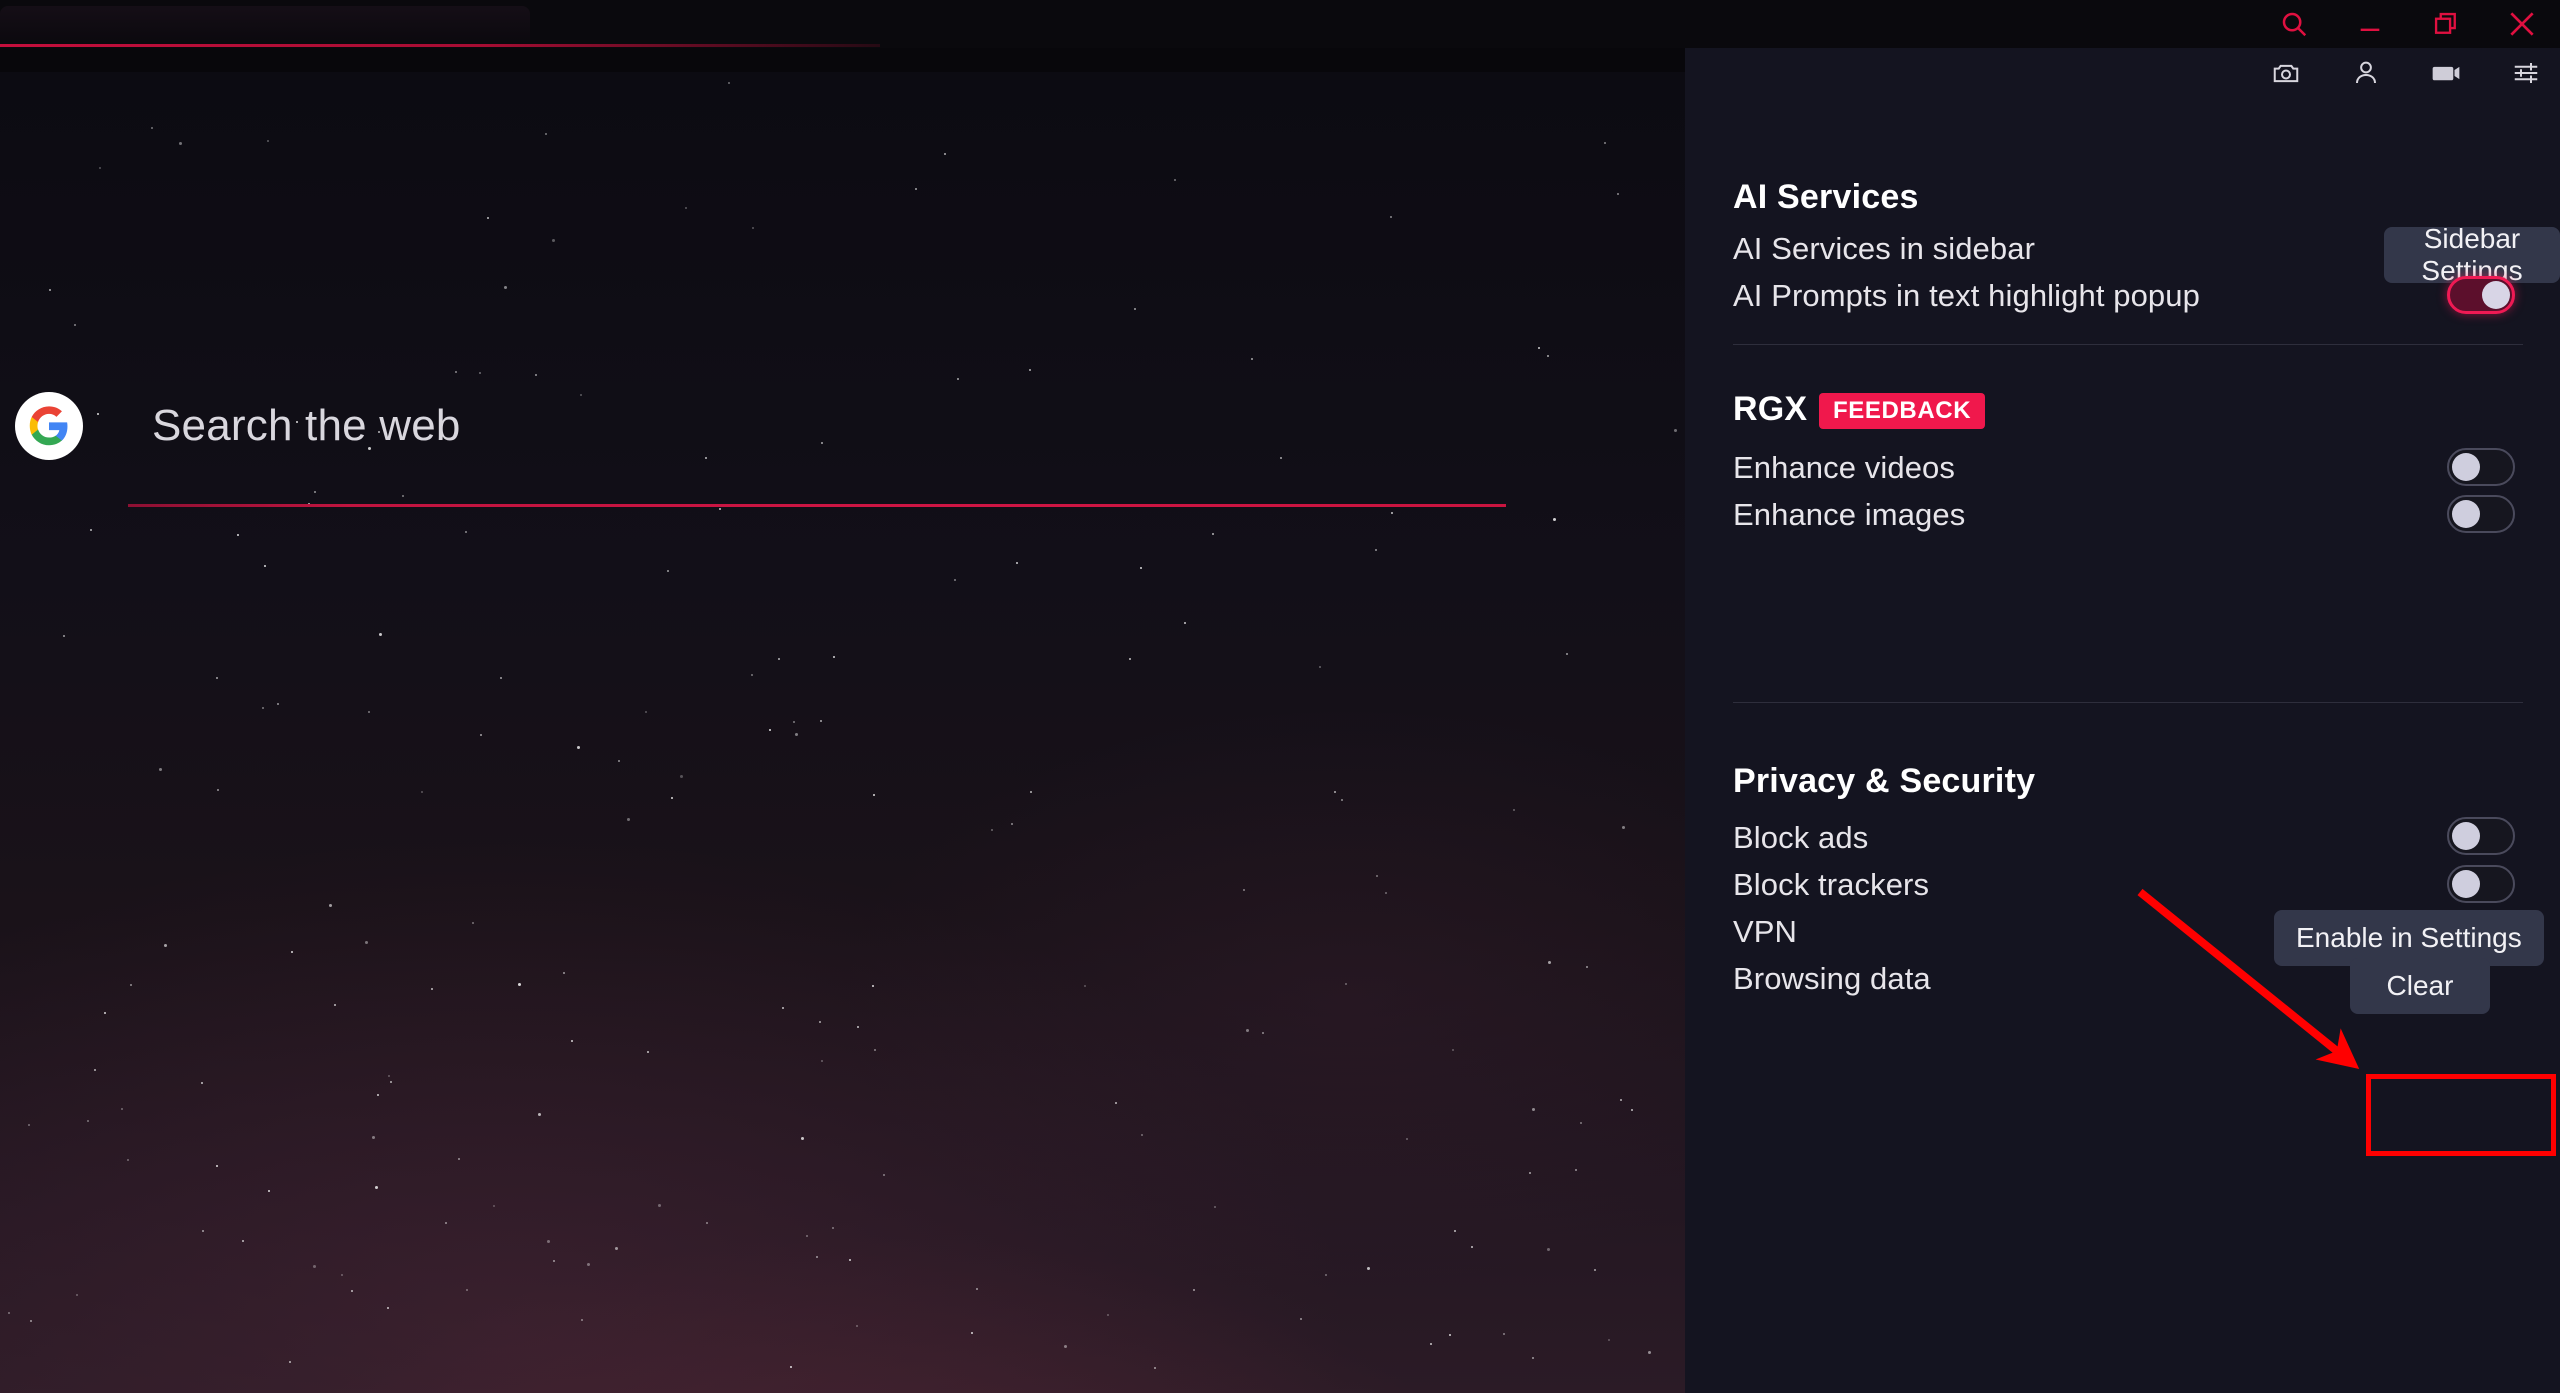  What do you see at coordinates (2461, 1115) in the screenshot?
I see `annotation-highlight-block-ads` at bounding box center [2461, 1115].